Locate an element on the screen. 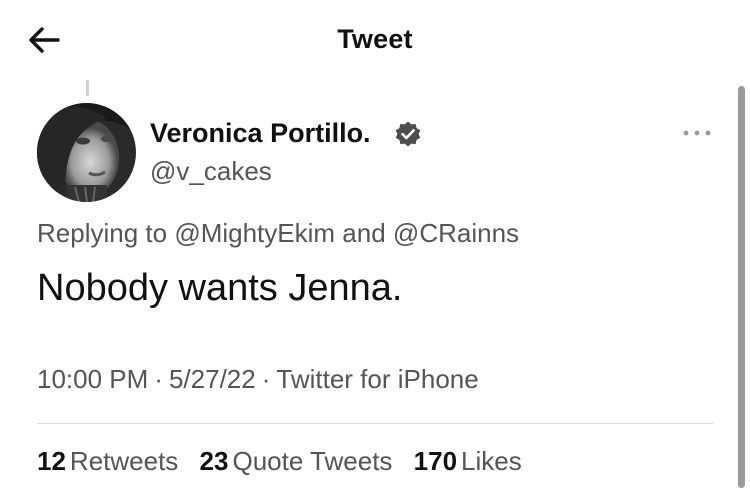  likes-stat: 170 Likes is located at coordinates (468, 461).